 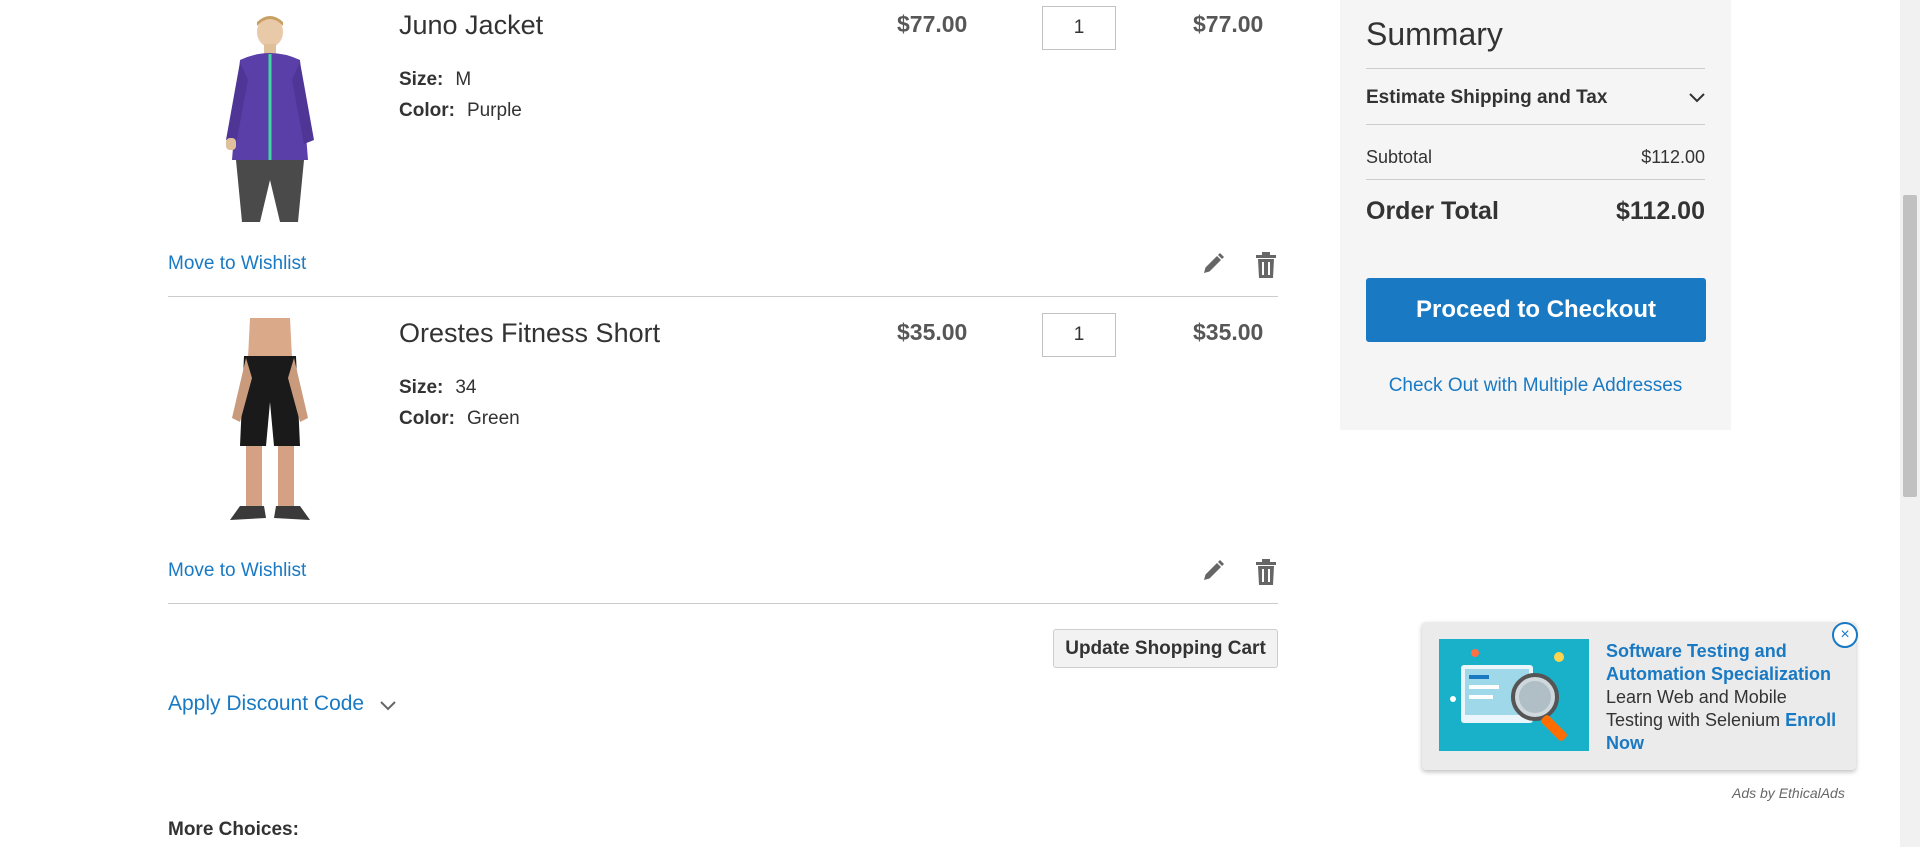 I want to click on product-name: Orestes Fitness Short, so click(x=529, y=333).